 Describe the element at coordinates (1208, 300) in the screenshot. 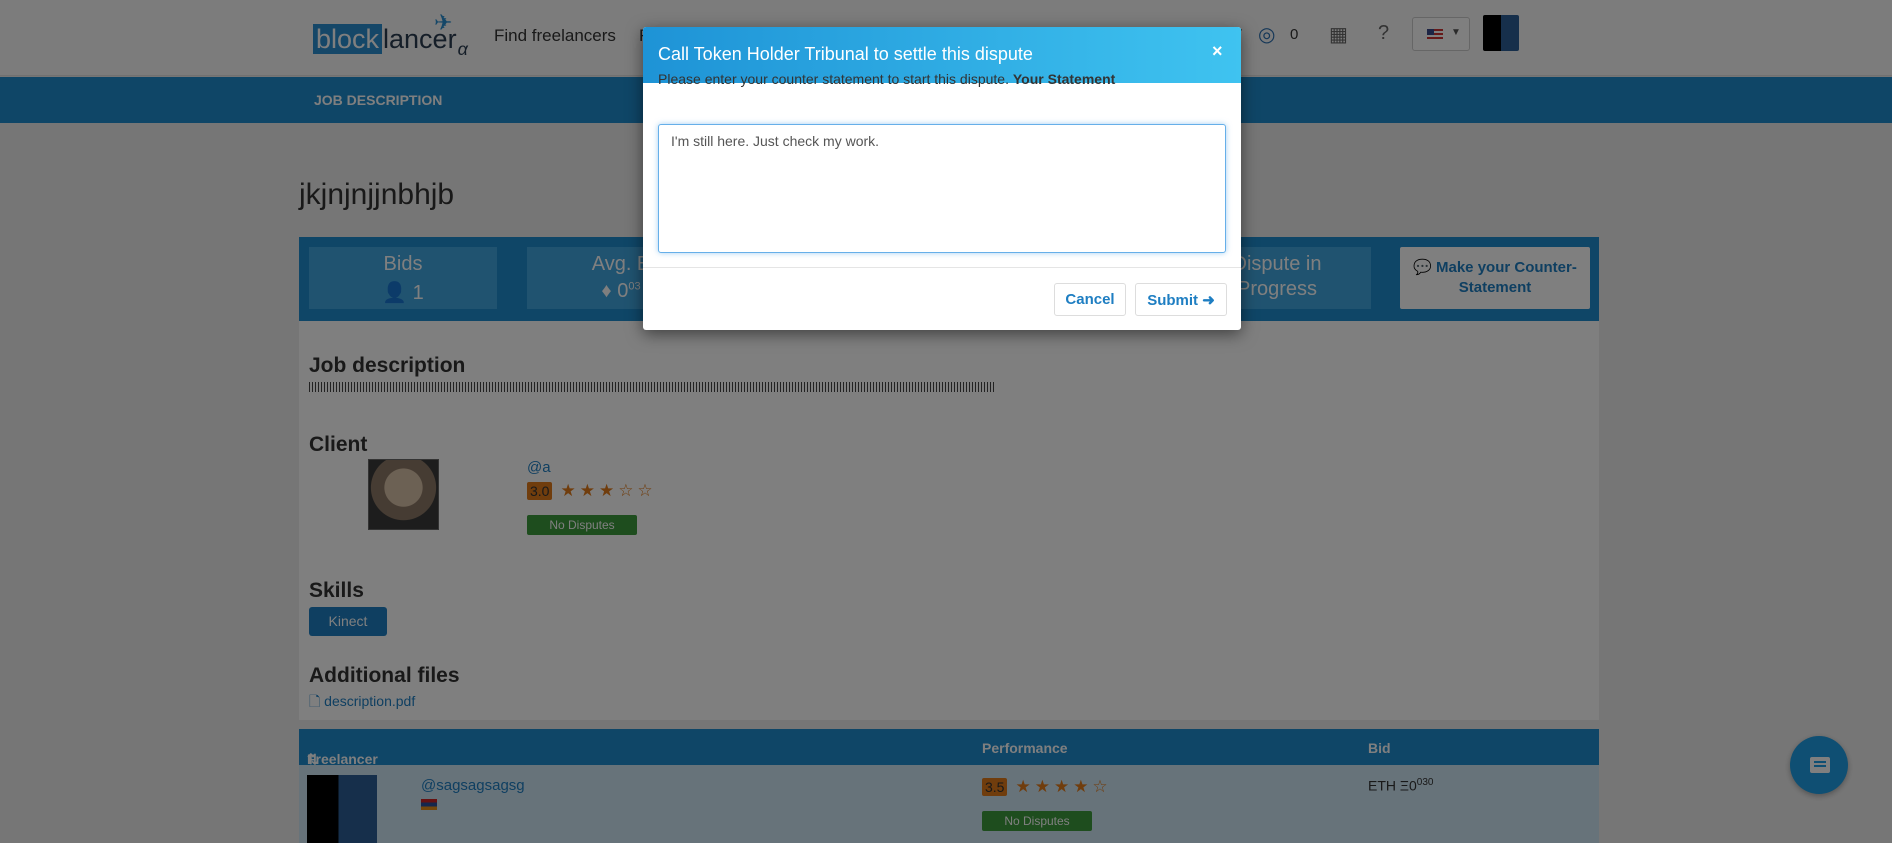

I see `arrow-circle-right-icon: ➜` at that location.